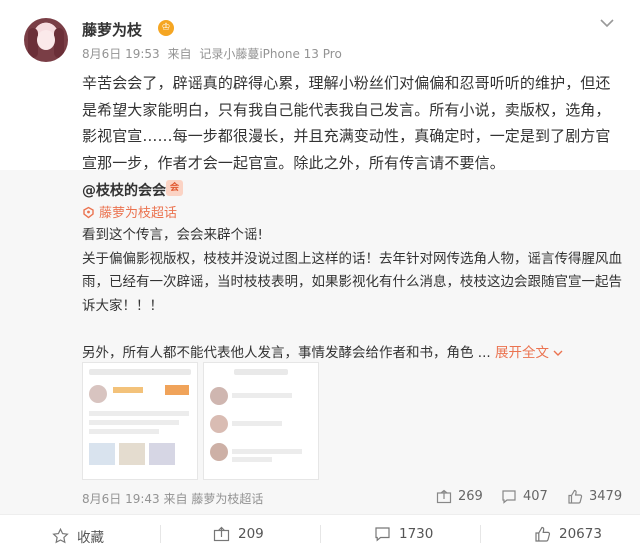 The height and width of the screenshot is (554, 640). What do you see at coordinates (416, 534) in the screenshot?
I see `comment-count: 1730` at bounding box center [416, 534].